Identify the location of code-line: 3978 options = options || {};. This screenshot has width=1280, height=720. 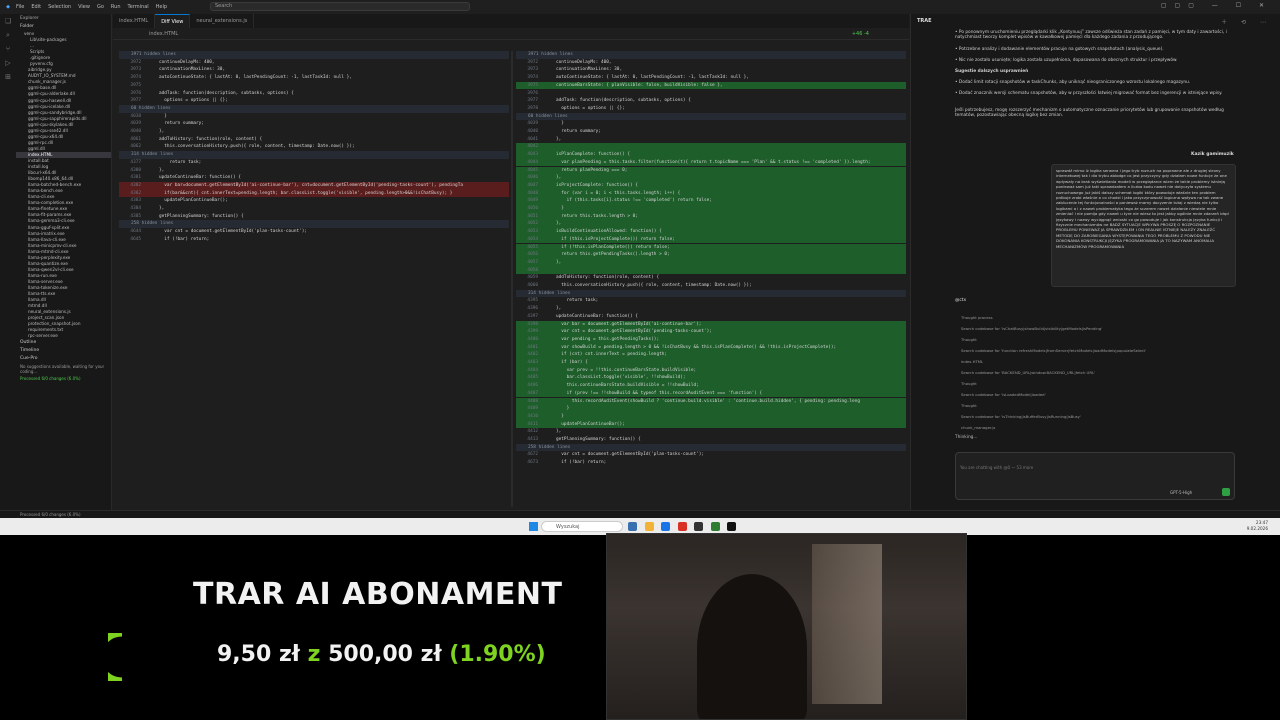
(711, 109).